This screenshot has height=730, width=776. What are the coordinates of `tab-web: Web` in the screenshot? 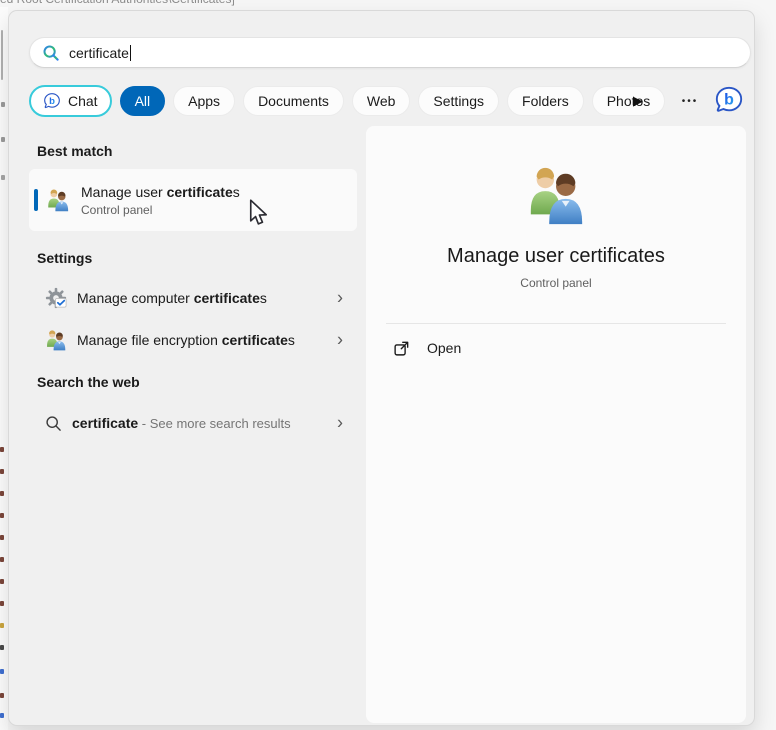 It's located at (381, 101).